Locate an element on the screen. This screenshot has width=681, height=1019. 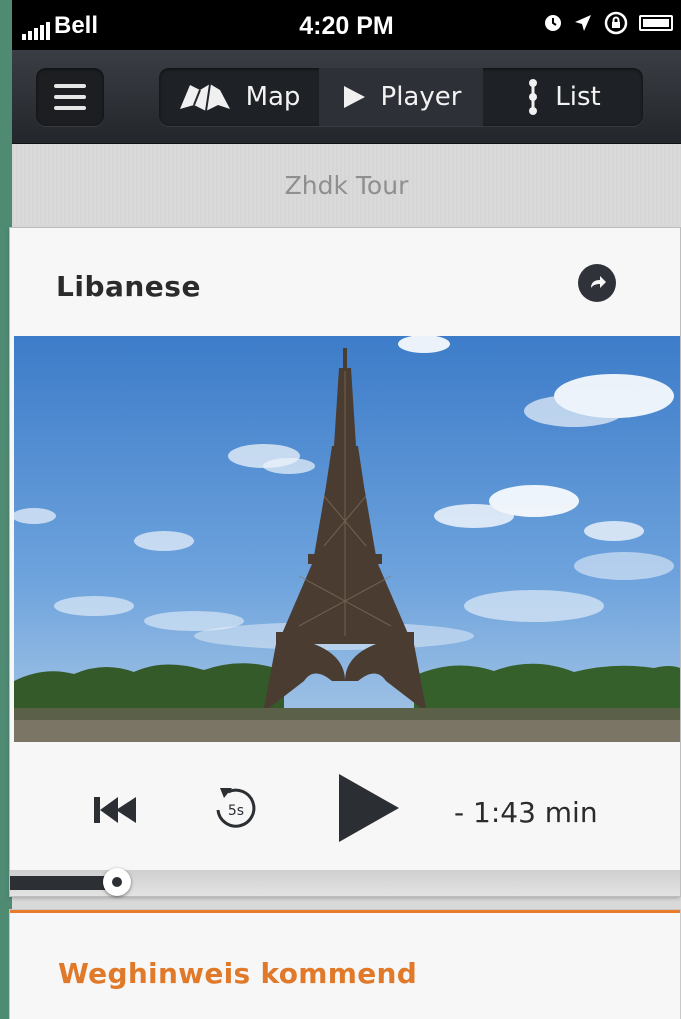
play-button is located at coordinates (368, 808).